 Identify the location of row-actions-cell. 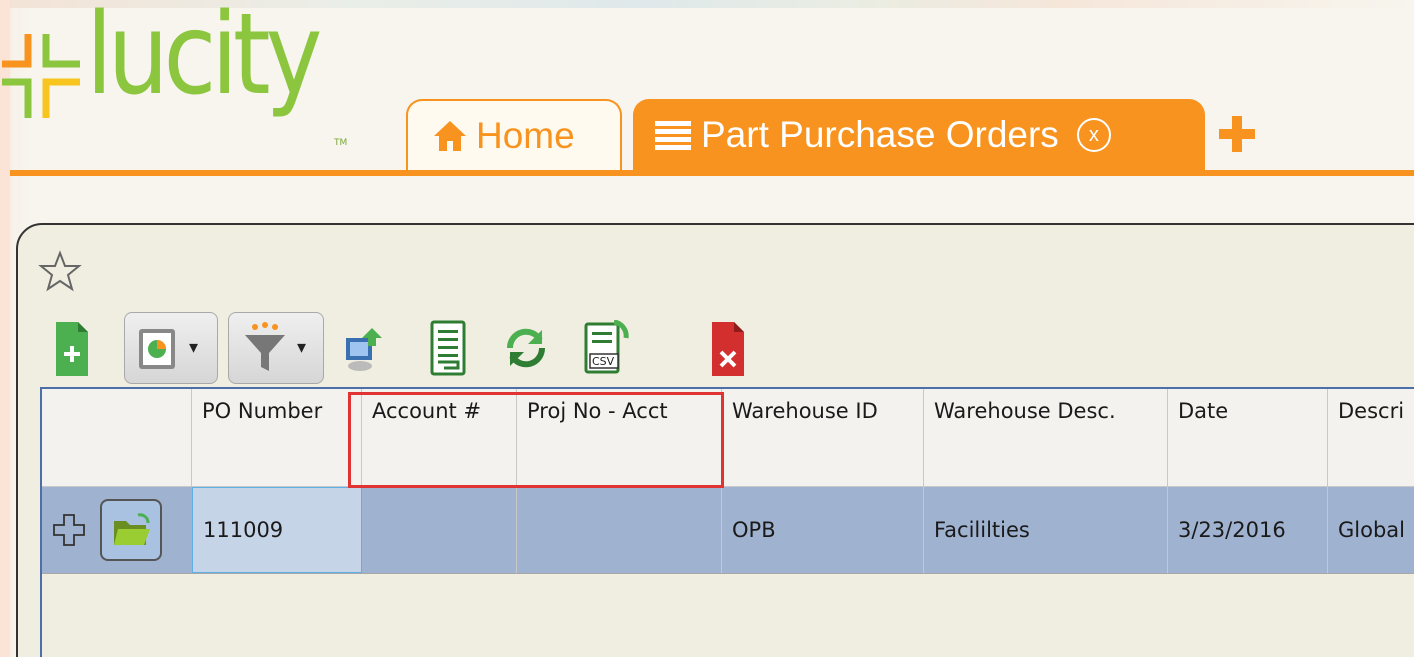
(117, 530).